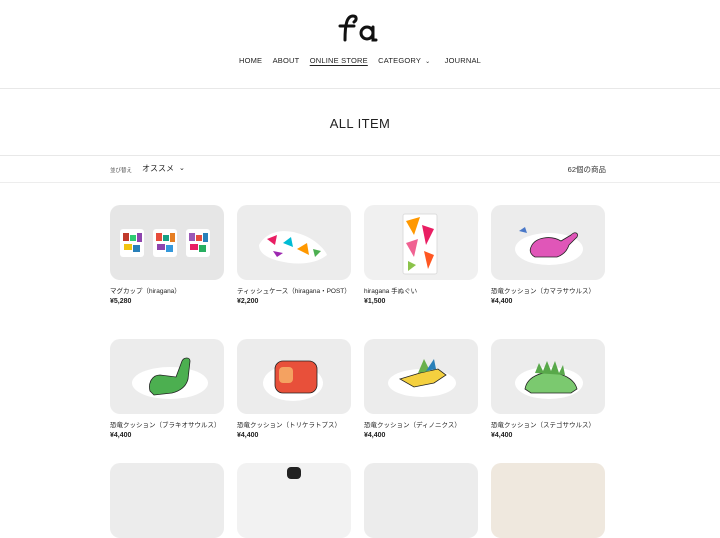 The image size is (720, 538). Describe the element at coordinates (548, 425) in the screenshot. I see `product-name: 恐竜クッション（ステゴサウルス）` at that location.